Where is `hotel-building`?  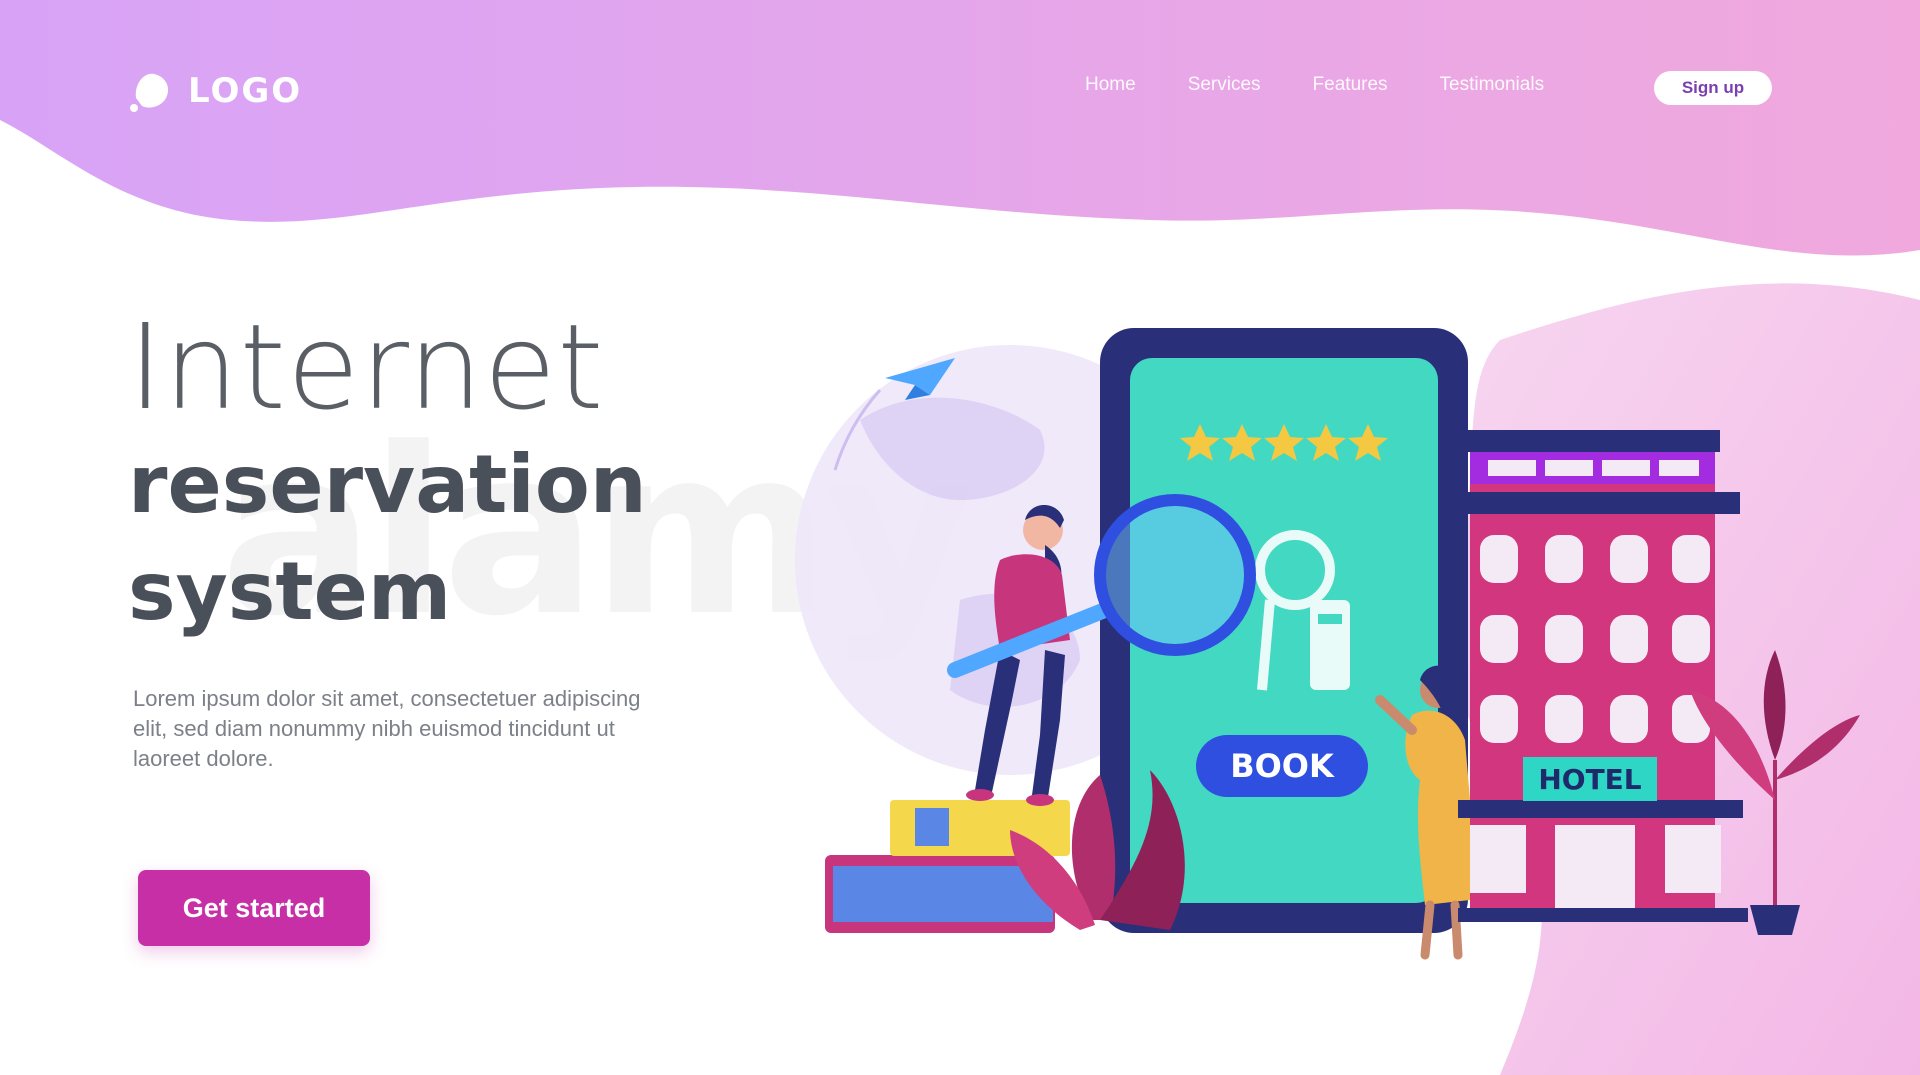
hotel-building is located at coordinates (1603, 676).